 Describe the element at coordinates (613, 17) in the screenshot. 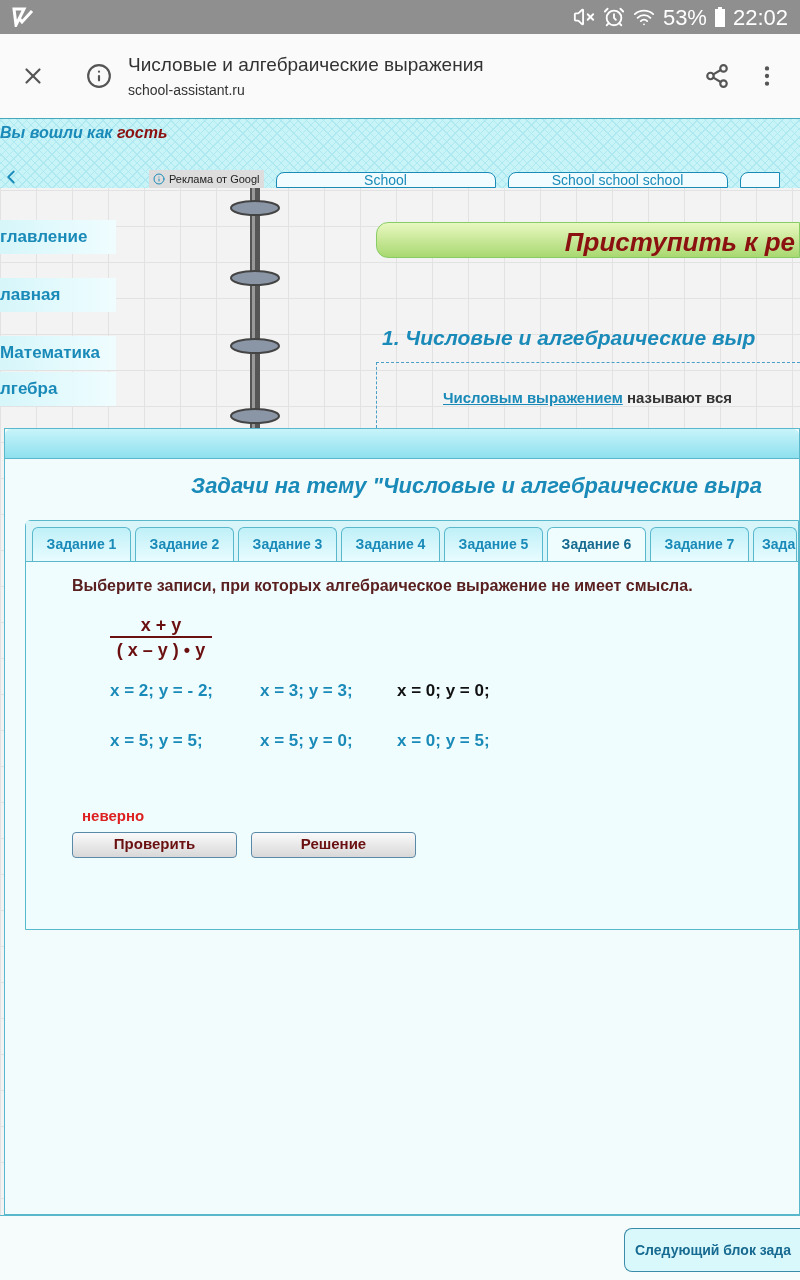

I see `alarm-icon` at that location.